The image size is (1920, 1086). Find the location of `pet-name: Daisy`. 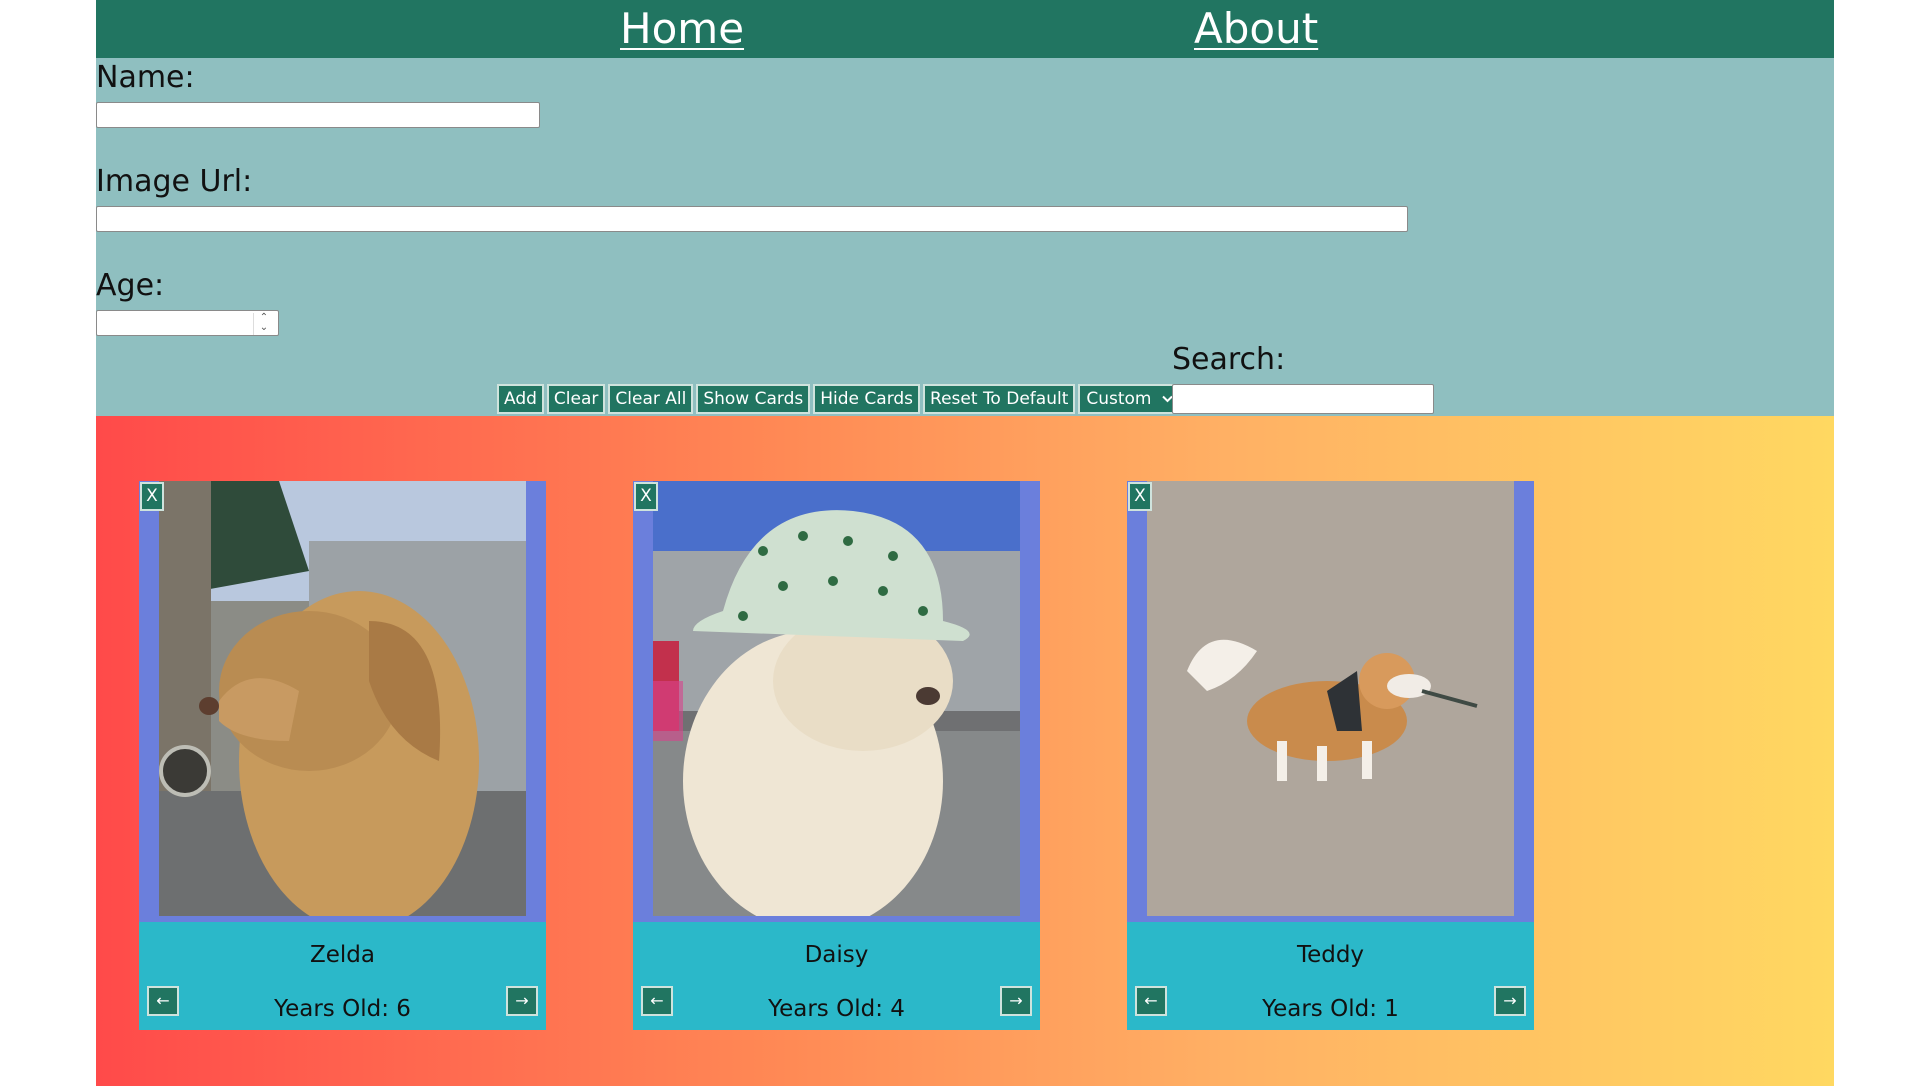

pet-name: Daisy is located at coordinates (836, 955).